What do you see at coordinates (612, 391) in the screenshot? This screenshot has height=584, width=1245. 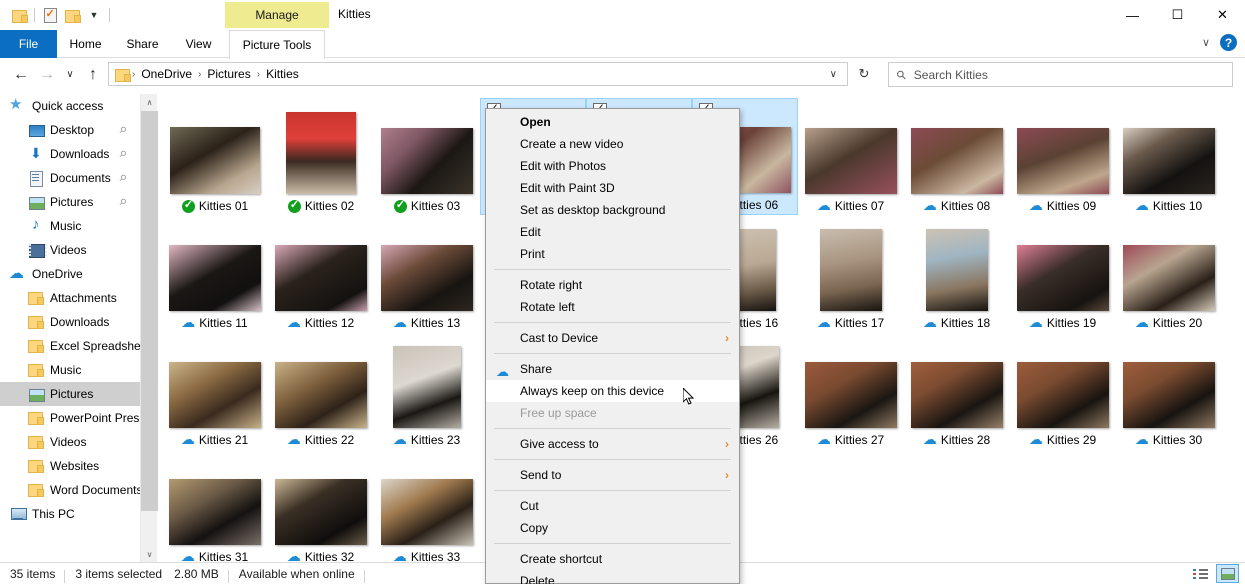 I see `menu-item-always-keep-on-this-device: Always keep on this device` at bounding box center [612, 391].